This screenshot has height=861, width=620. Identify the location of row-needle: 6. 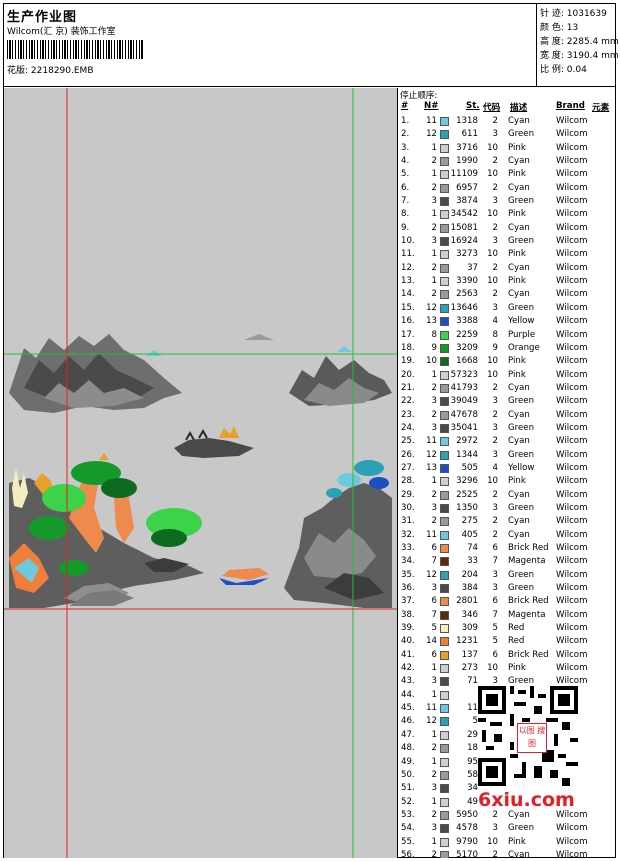
(434, 548).